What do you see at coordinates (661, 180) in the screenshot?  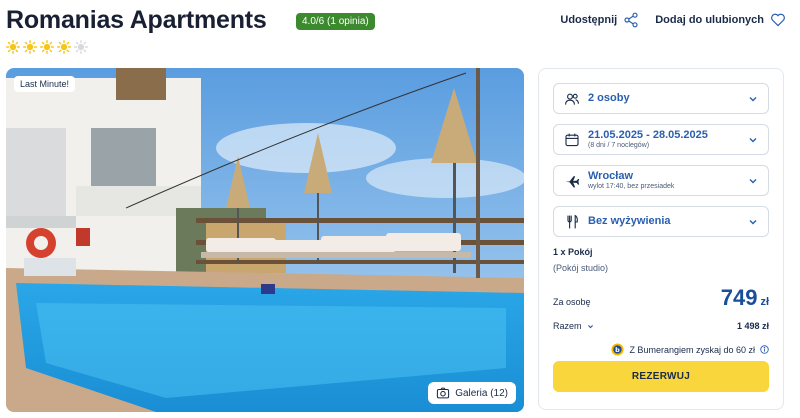 I see `departure-select: Wrocław wylot 17:40, bez przesiadek` at bounding box center [661, 180].